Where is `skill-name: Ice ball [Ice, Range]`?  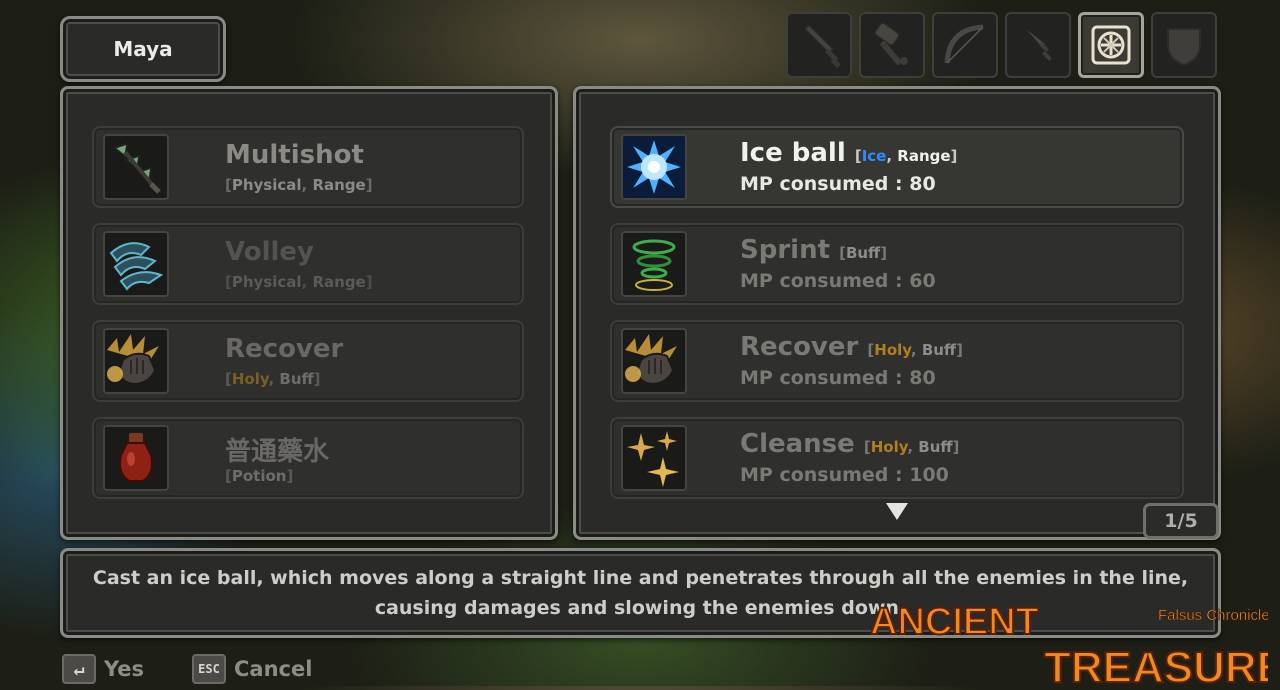 skill-name: Ice ball [Ice, Range] is located at coordinates (849, 153).